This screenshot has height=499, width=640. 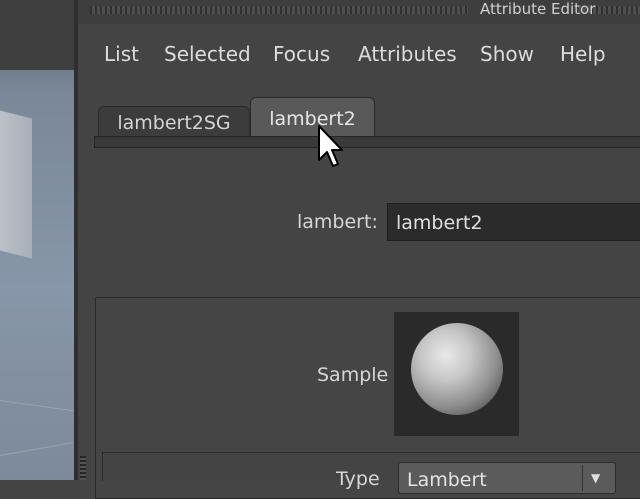 I want to click on menu-selected: Selected, so click(x=207, y=54).